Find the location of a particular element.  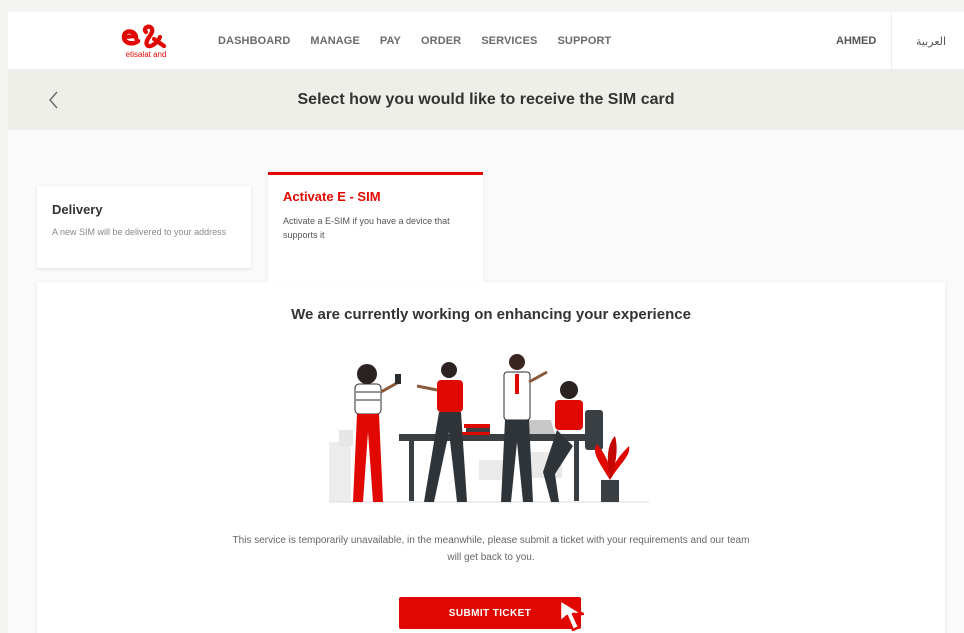

logo-subtext: etisalat and is located at coordinates (146, 54).